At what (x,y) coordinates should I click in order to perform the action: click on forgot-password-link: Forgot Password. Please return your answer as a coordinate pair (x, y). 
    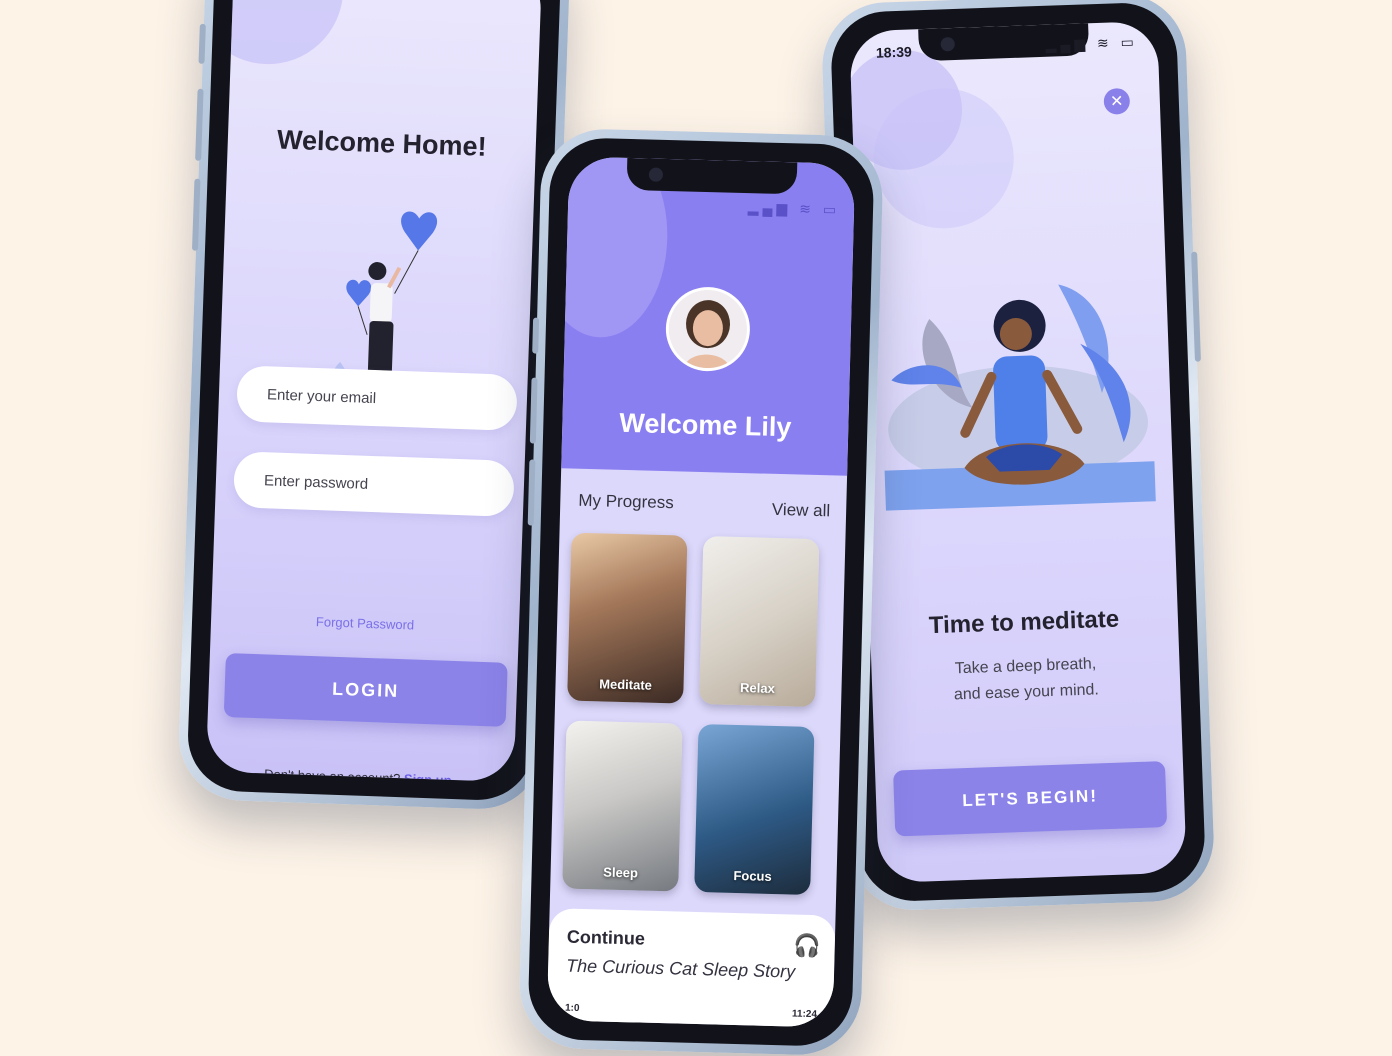
    Looking at the image, I should click on (365, 623).